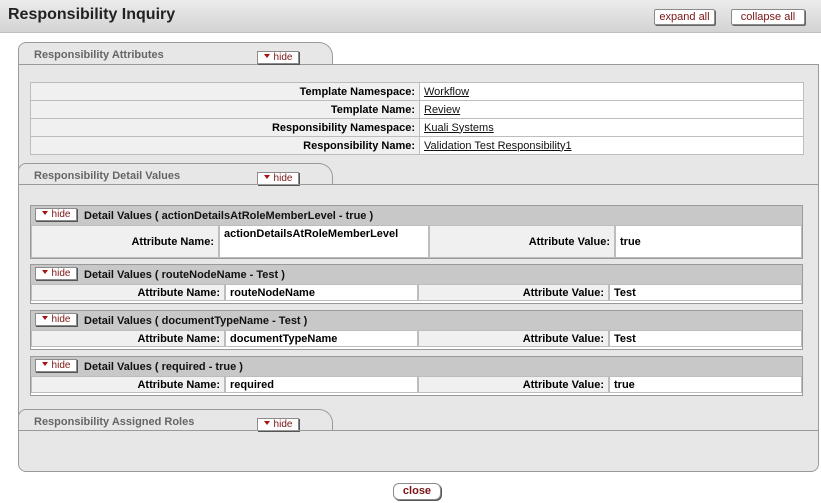  What do you see at coordinates (225, 109) in the screenshot?
I see `template-name-label: Template Name:` at bounding box center [225, 109].